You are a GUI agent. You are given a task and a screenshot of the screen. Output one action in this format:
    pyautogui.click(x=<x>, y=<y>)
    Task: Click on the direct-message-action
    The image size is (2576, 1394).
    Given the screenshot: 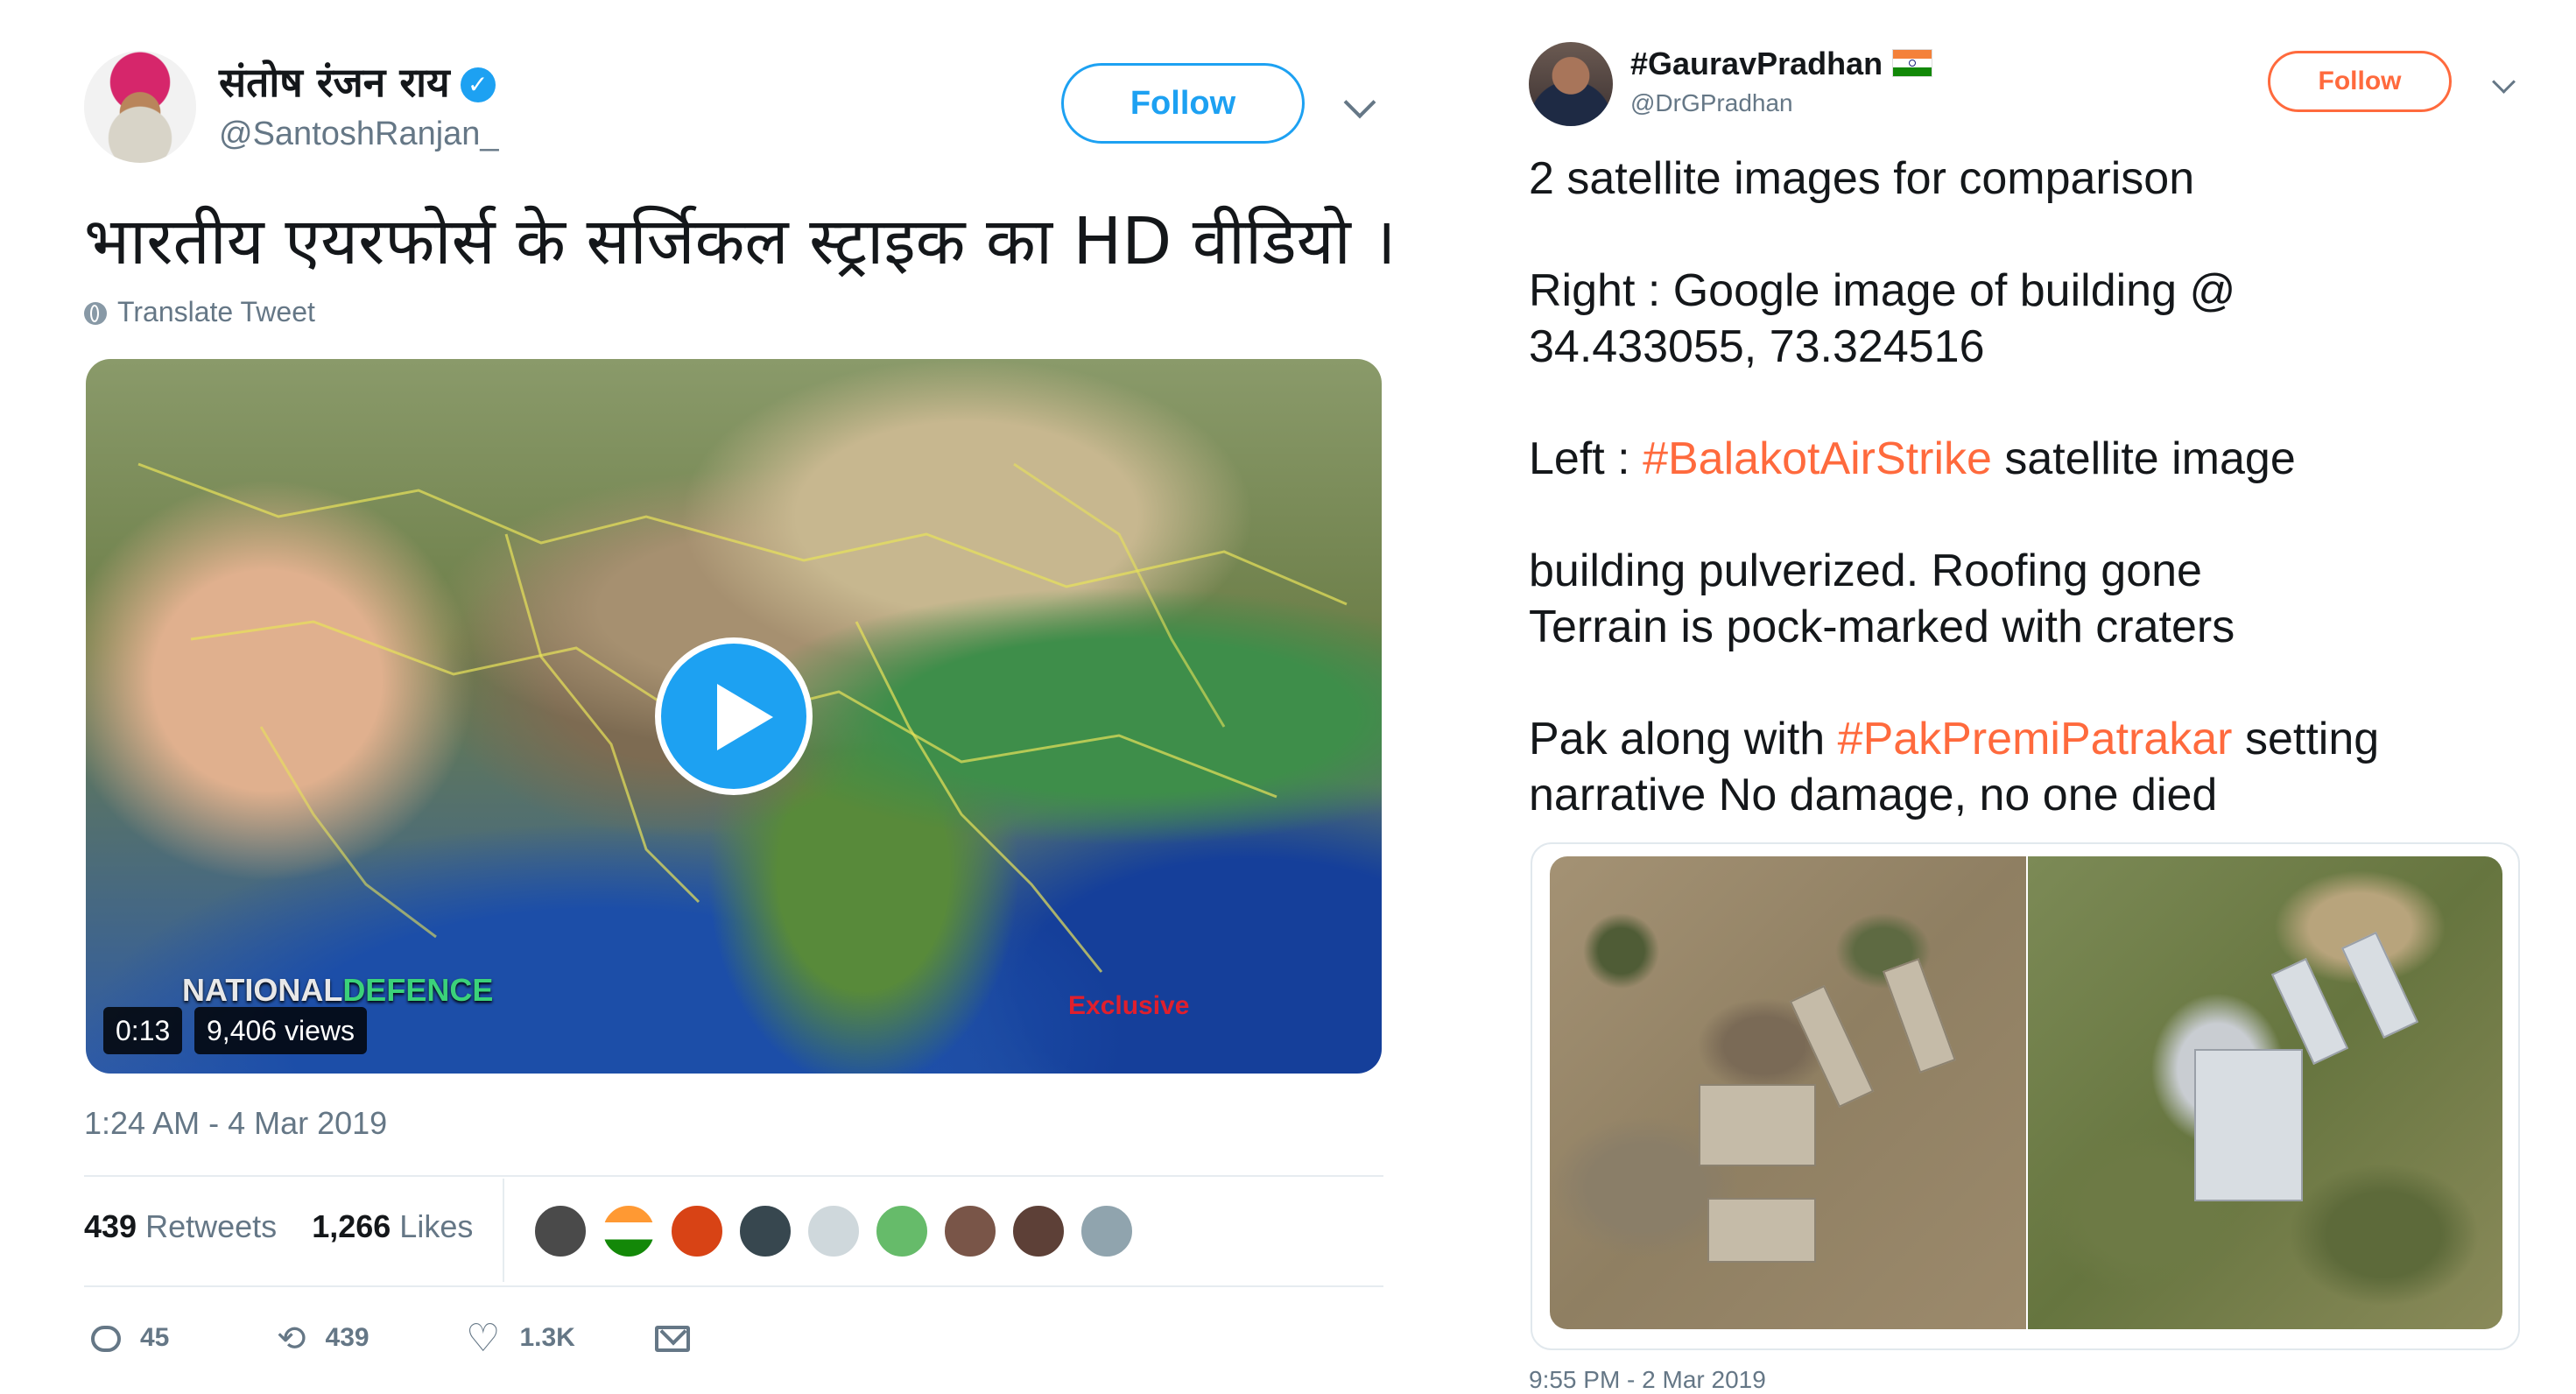 What is the action you would take?
    pyautogui.click(x=682, y=1338)
    